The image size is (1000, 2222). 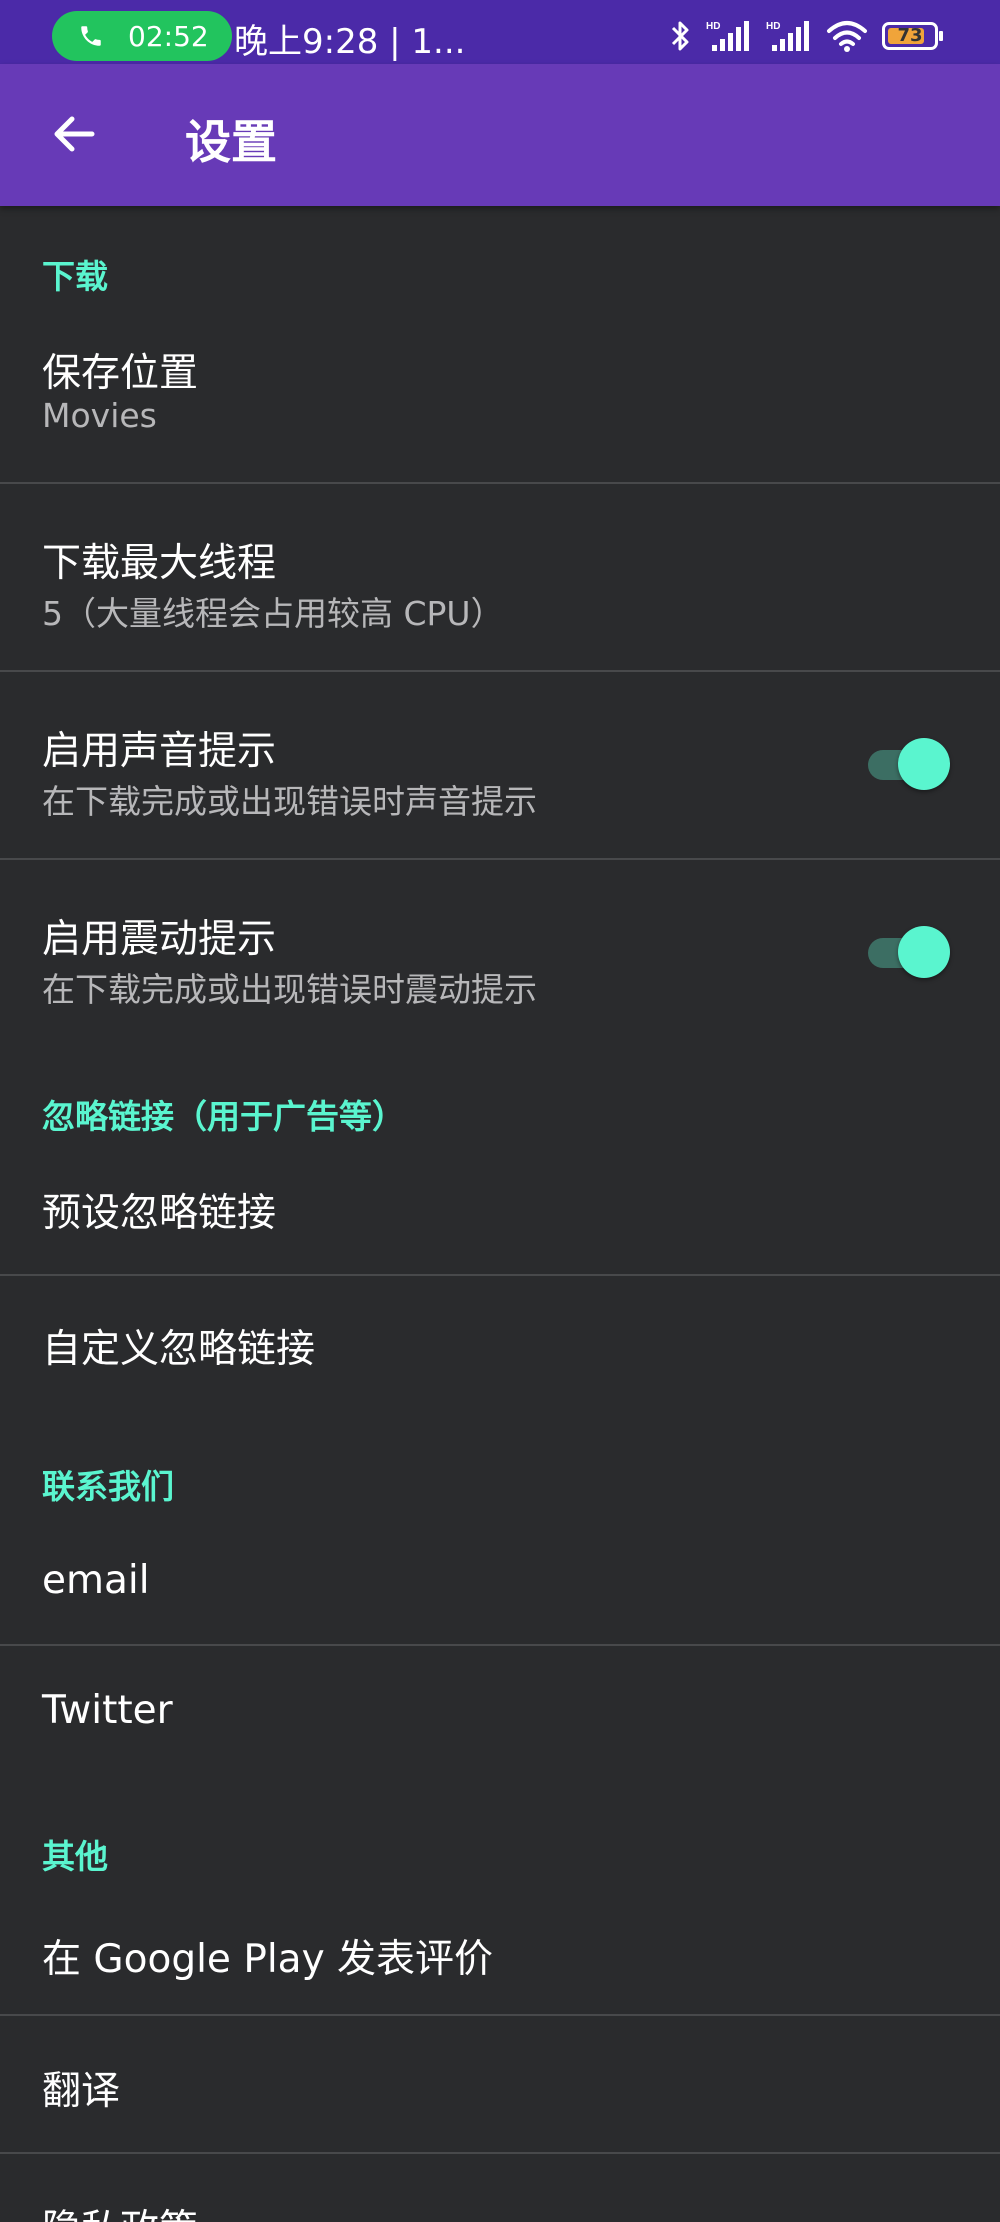 What do you see at coordinates (500, 953) in the screenshot?
I see `setting-vibration: 启用震动提示 在下载完成或出现错误时震动提示` at bounding box center [500, 953].